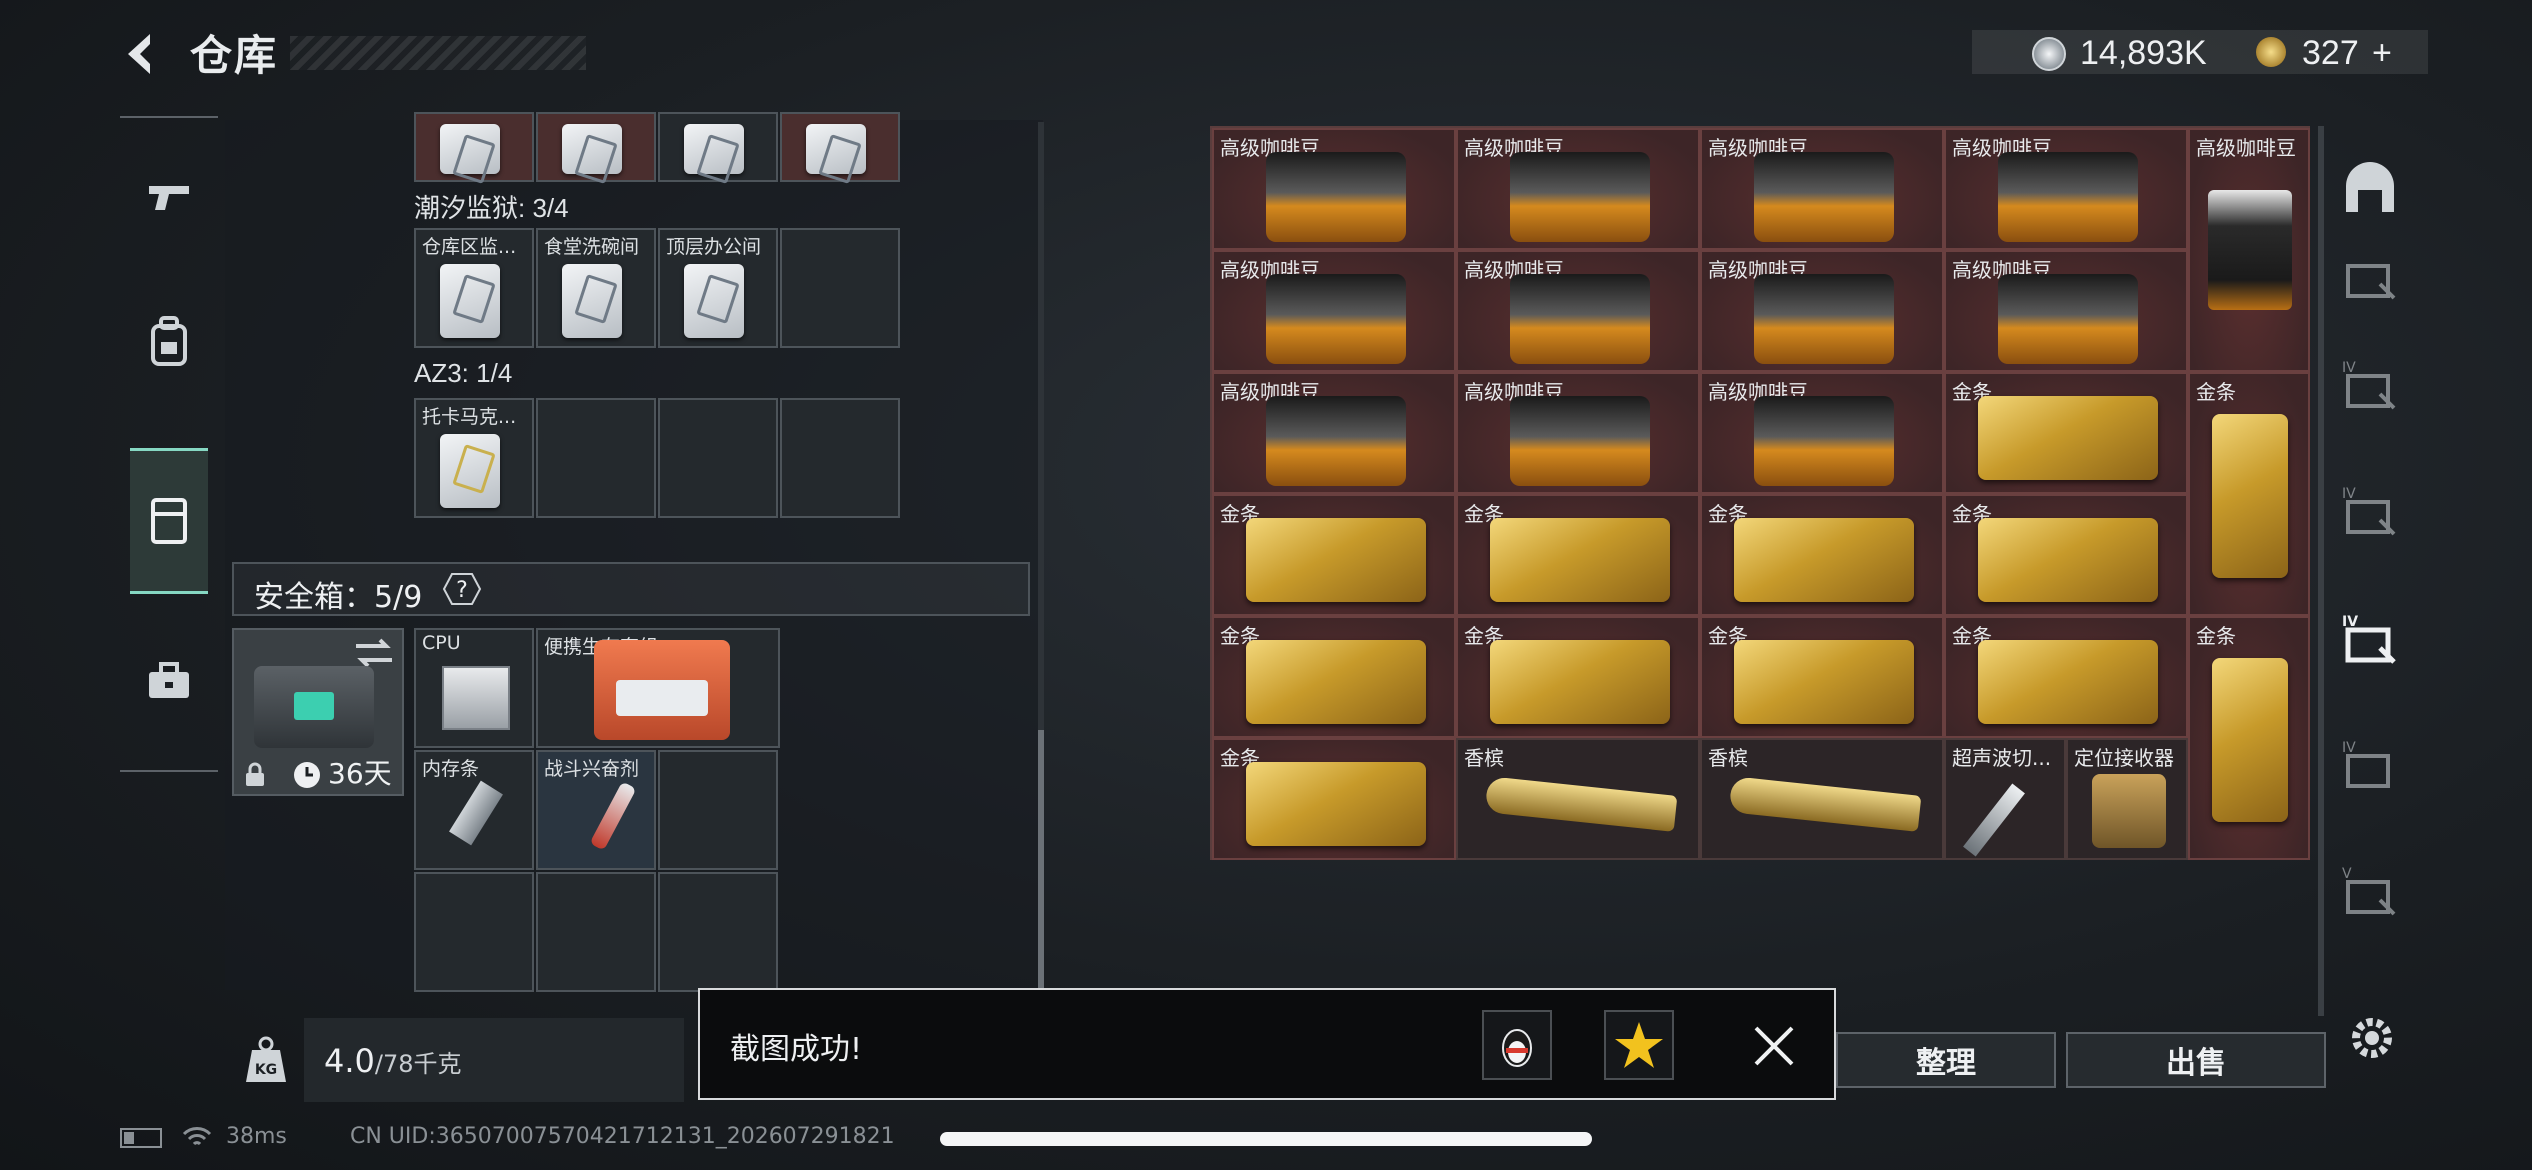 This screenshot has height=1170, width=2532. What do you see at coordinates (2321, 571) in the screenshot?
I see `container-scrollbar` at bounding box center [2321, 571].